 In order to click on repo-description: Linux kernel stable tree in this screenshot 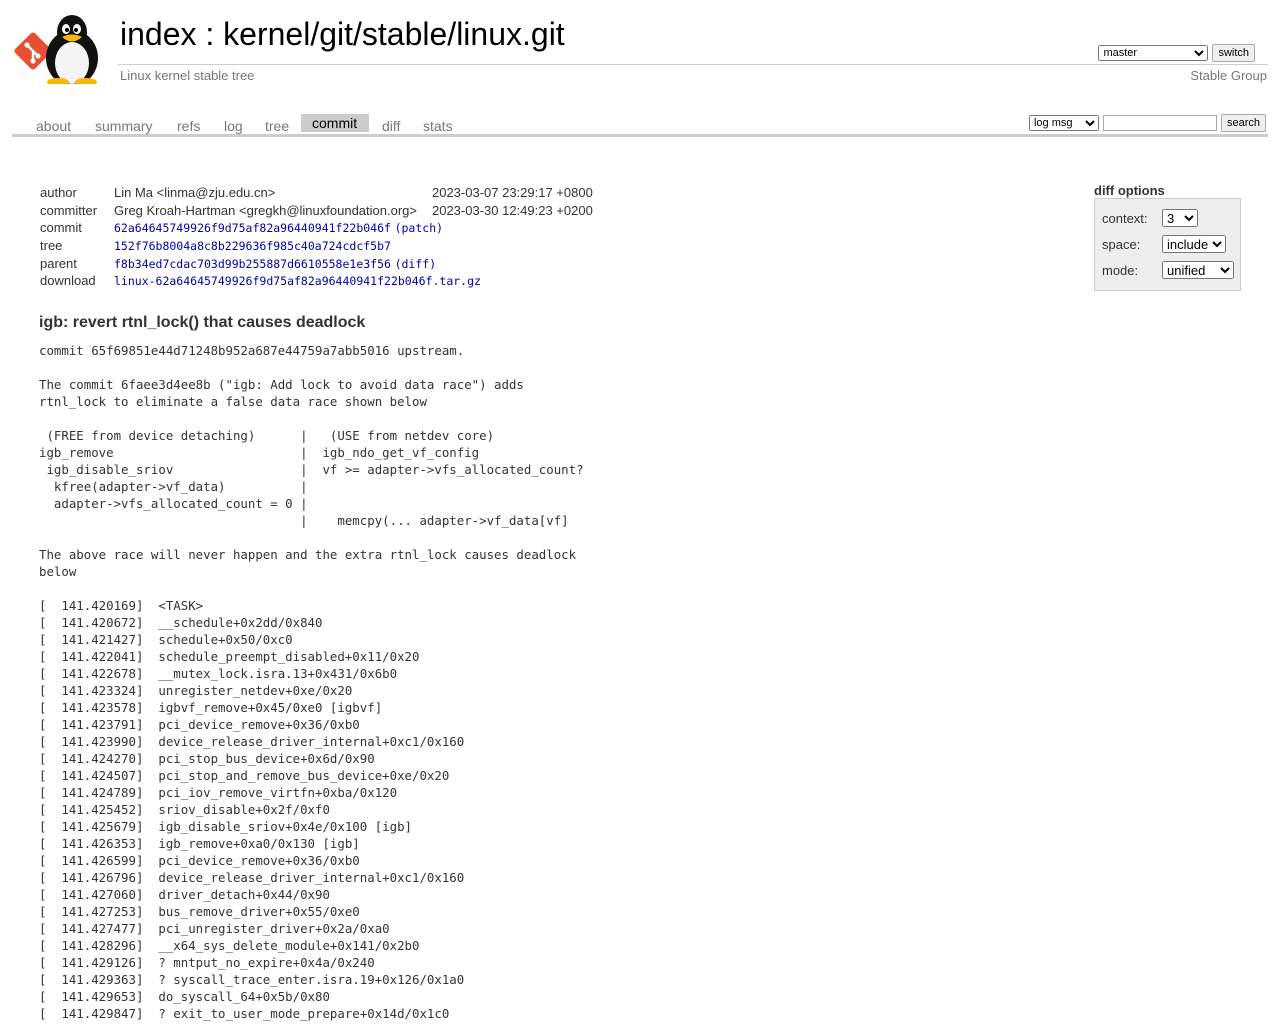, I will do `click(187, 75)`.